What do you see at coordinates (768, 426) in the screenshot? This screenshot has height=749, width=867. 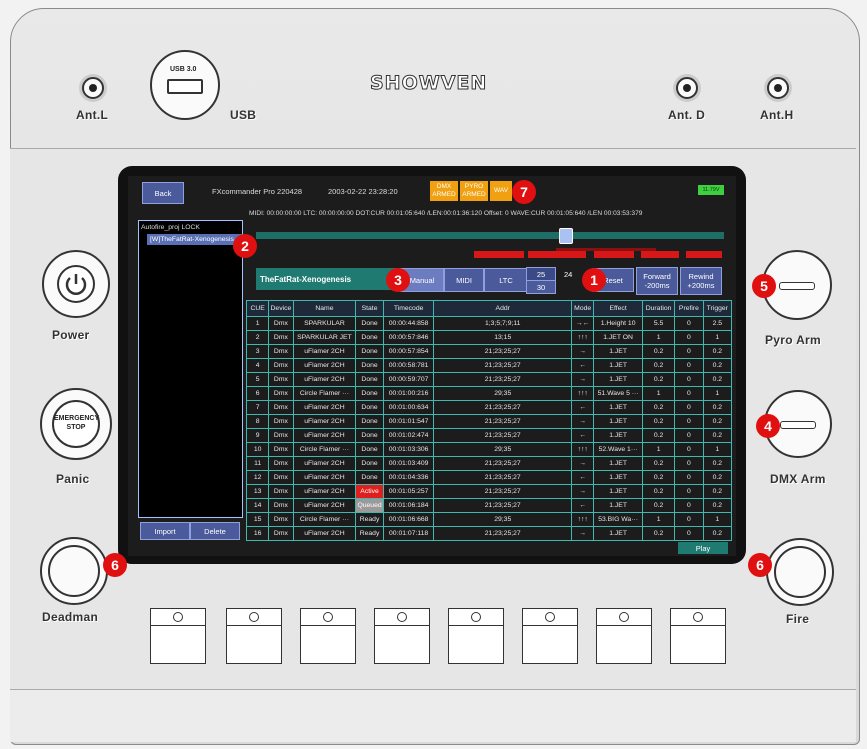 I see `marker-4: 4` at bounding box center [768, 426].